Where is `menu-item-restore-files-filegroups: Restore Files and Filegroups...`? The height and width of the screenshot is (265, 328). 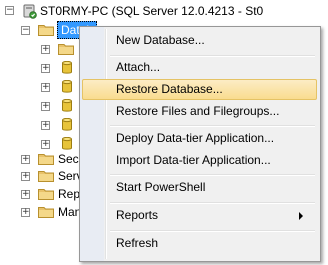
menu-item-restore-files-filegroups: Restore Files and Filegroups... is located at coordinates (199, 111).